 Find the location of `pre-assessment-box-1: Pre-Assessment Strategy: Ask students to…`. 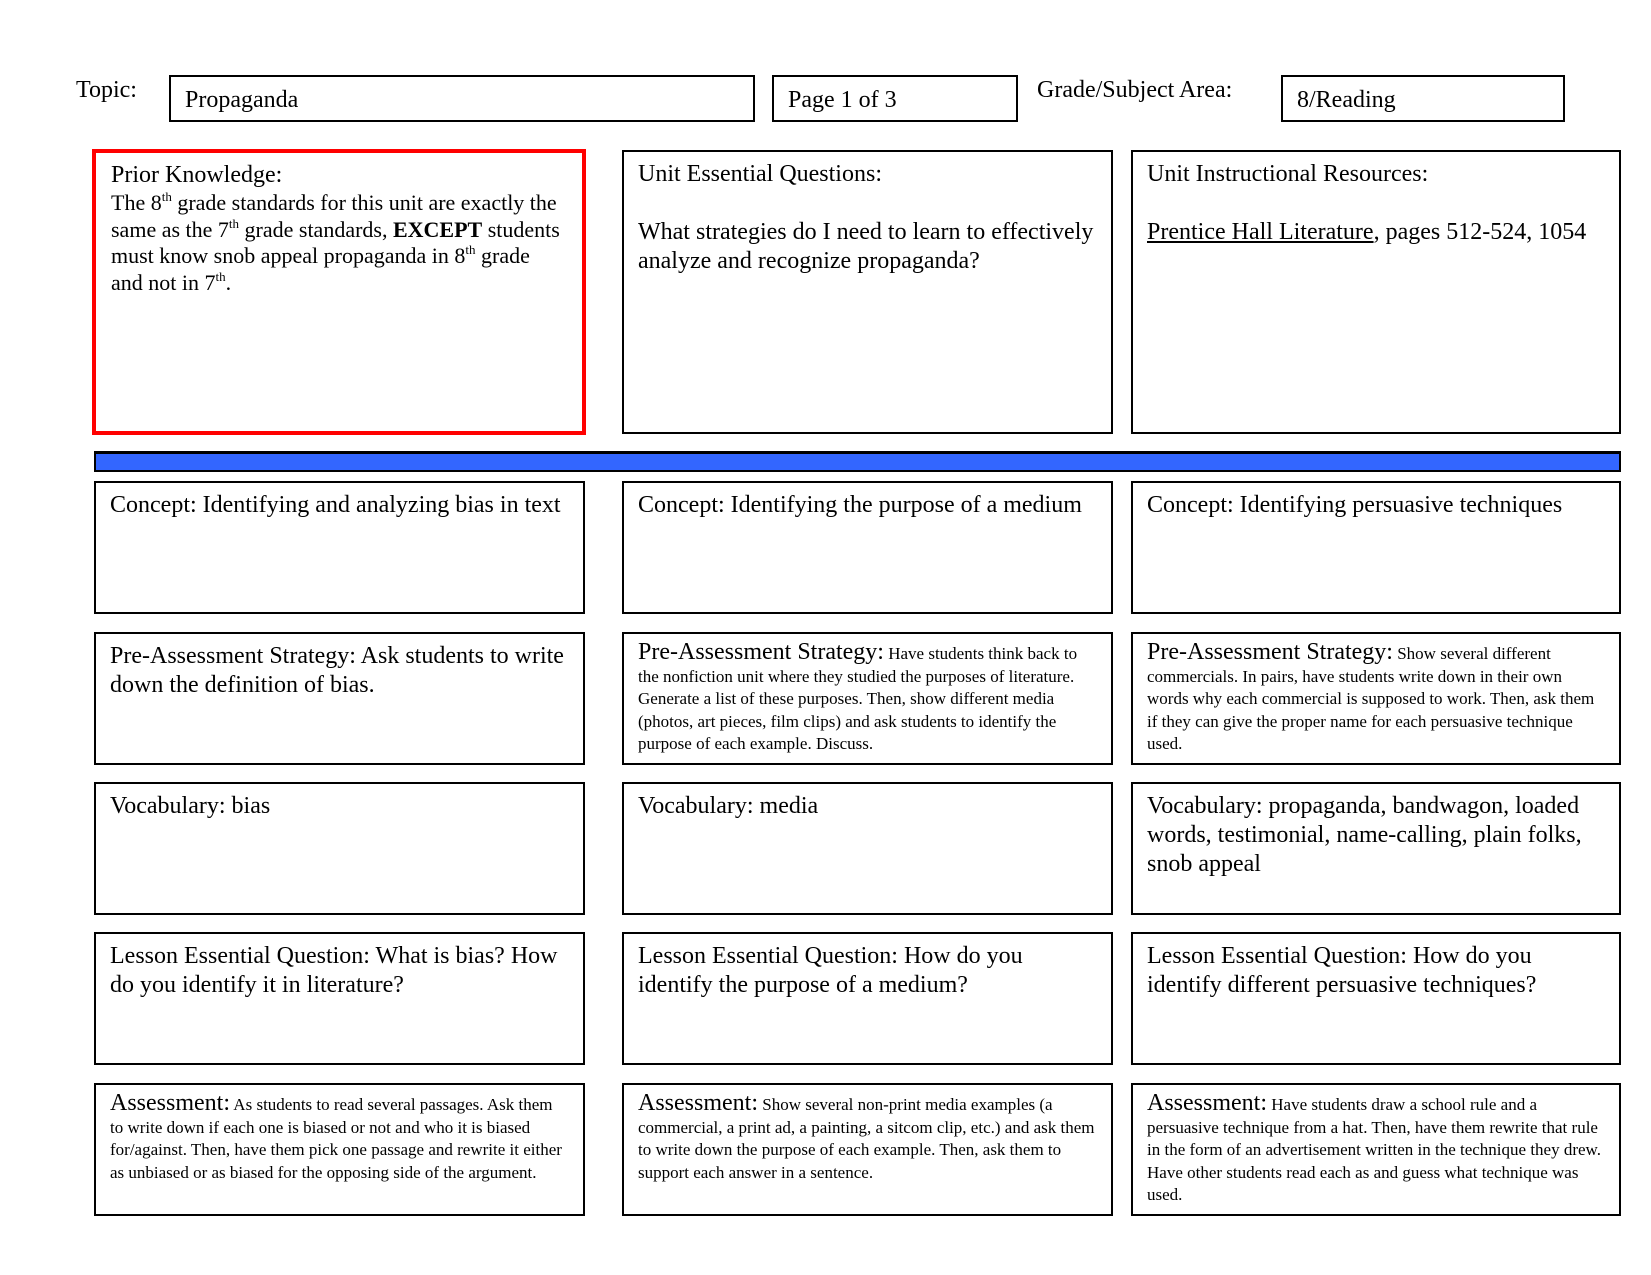

pre-assessment-box-1: Pre-Assessment Strategy: Ask students to… is located at coordinates (339, 698).